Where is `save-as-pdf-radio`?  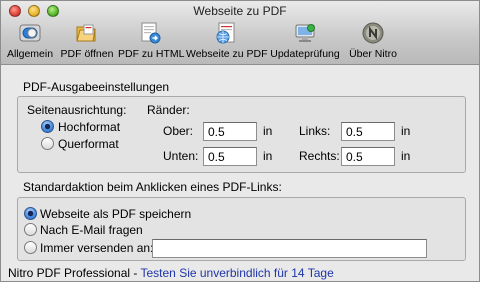
save-as-pdf-radio is located at coordinates (30, 213).